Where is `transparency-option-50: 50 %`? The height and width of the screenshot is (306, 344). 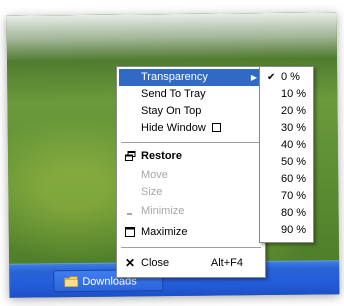
transparency-option-50: 50 % is located at coordinates (286, 162).